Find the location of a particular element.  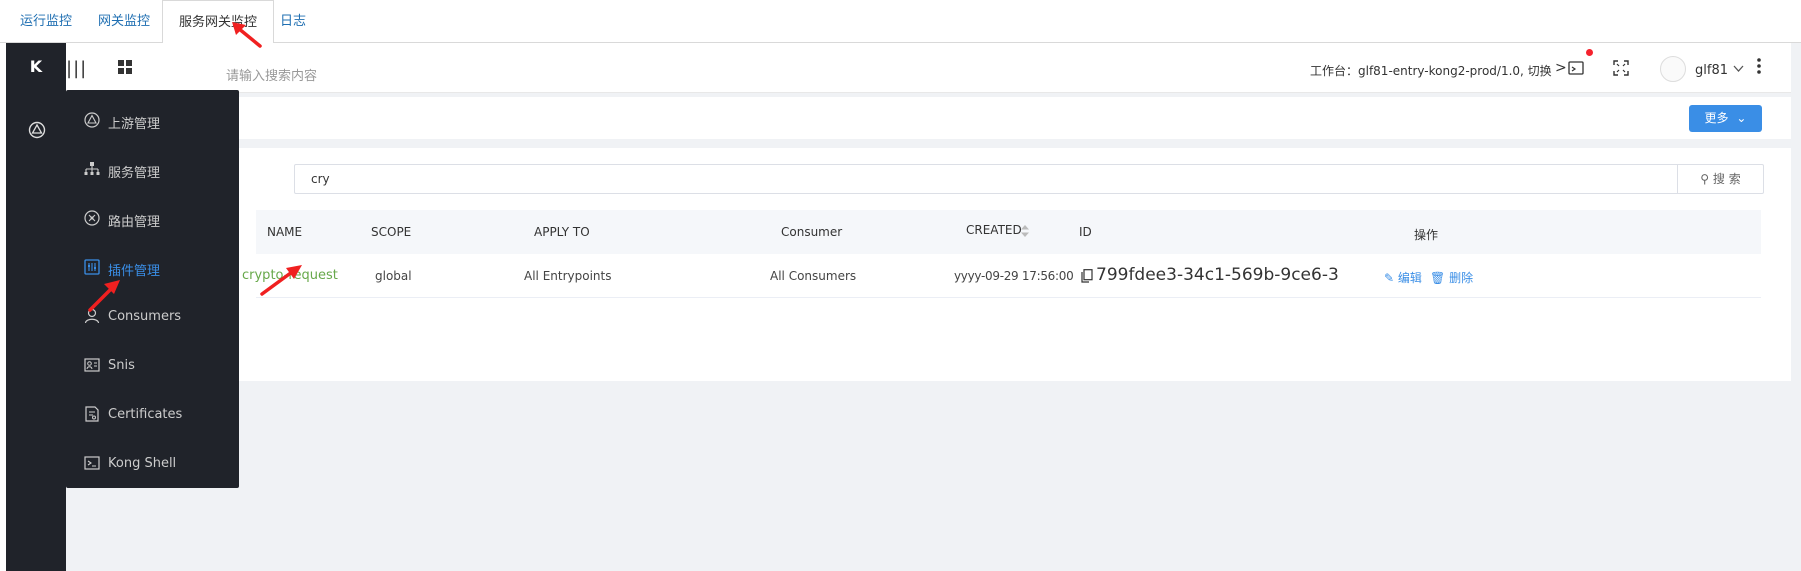

tab-logs: 日志 is located at coordinates (293, 21).